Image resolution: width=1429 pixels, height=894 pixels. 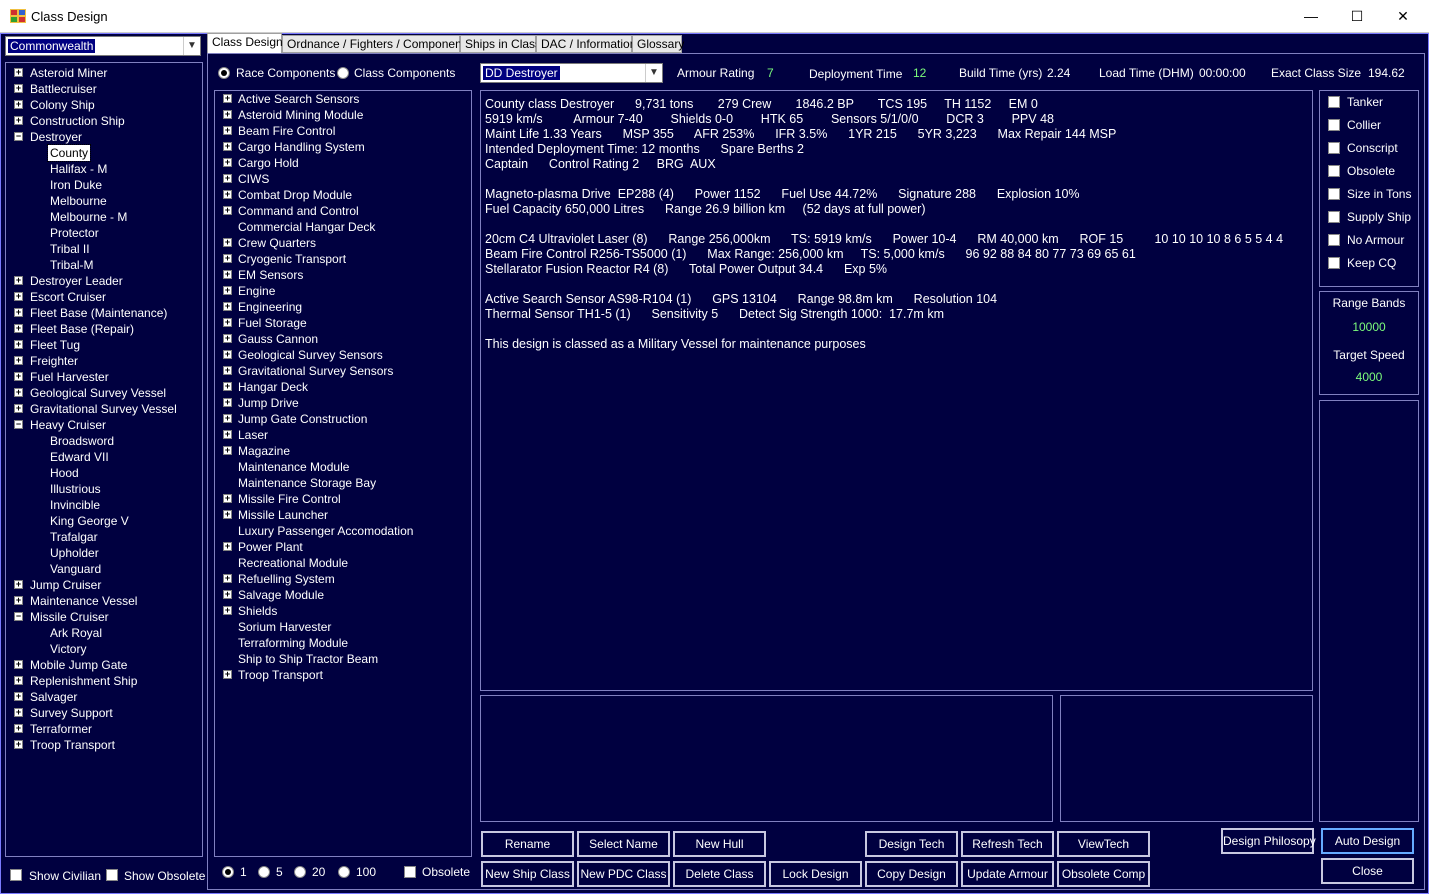 I want to click on tab-glossary: Glossary, so click(x=658, y=44).